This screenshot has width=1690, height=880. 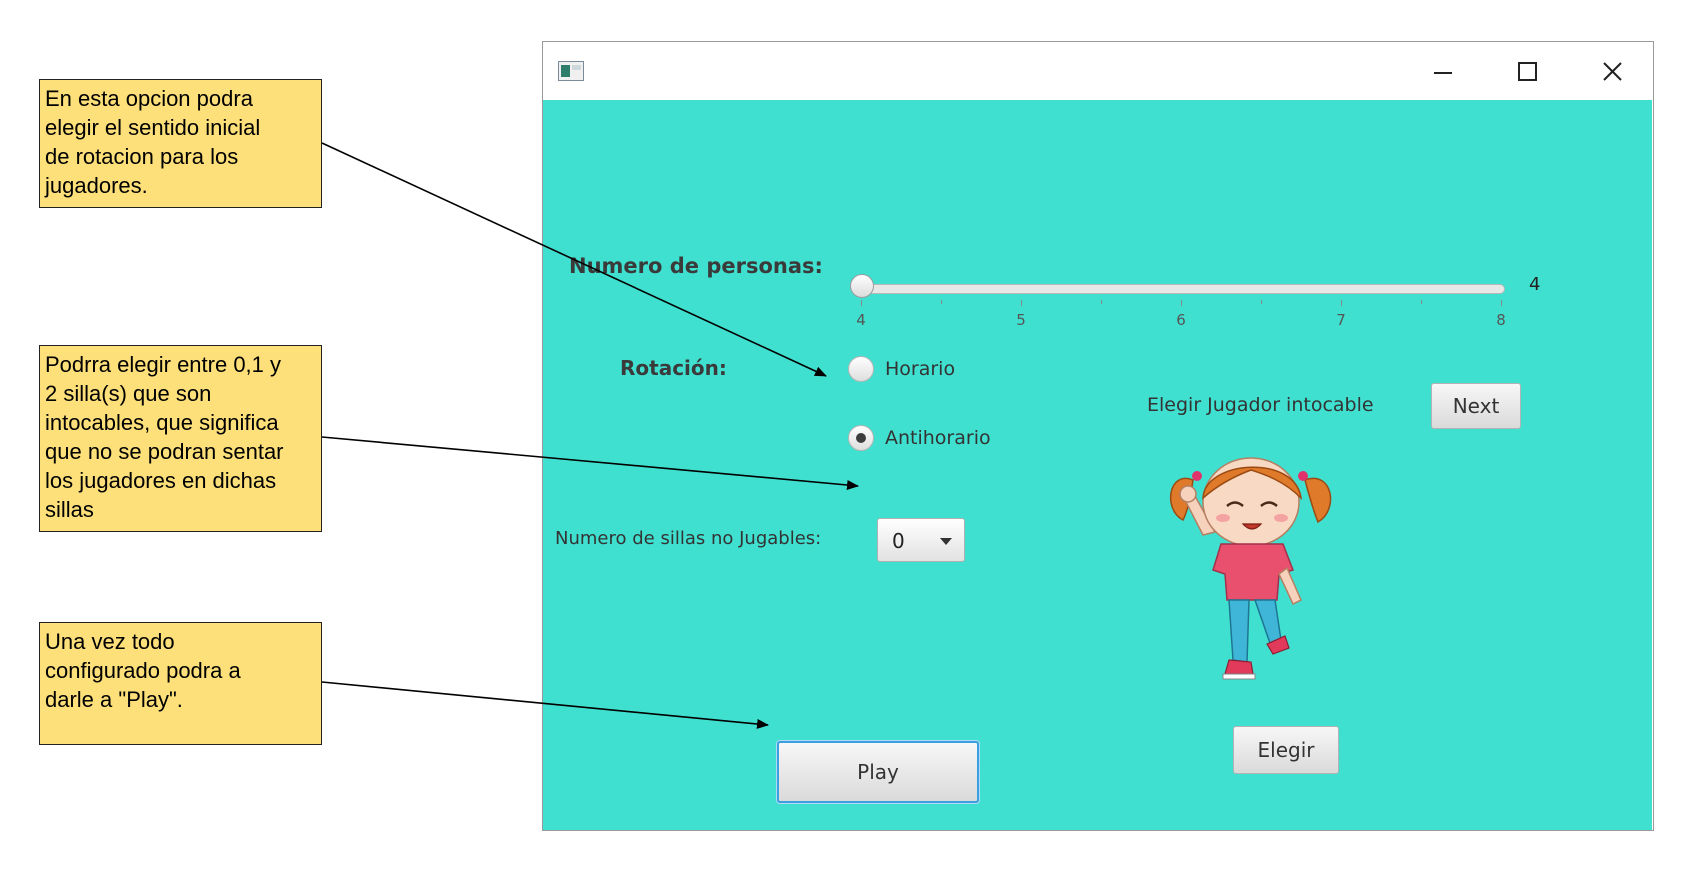 I want to click on rotation-label: Rotación:, so click(x=673, y=368).